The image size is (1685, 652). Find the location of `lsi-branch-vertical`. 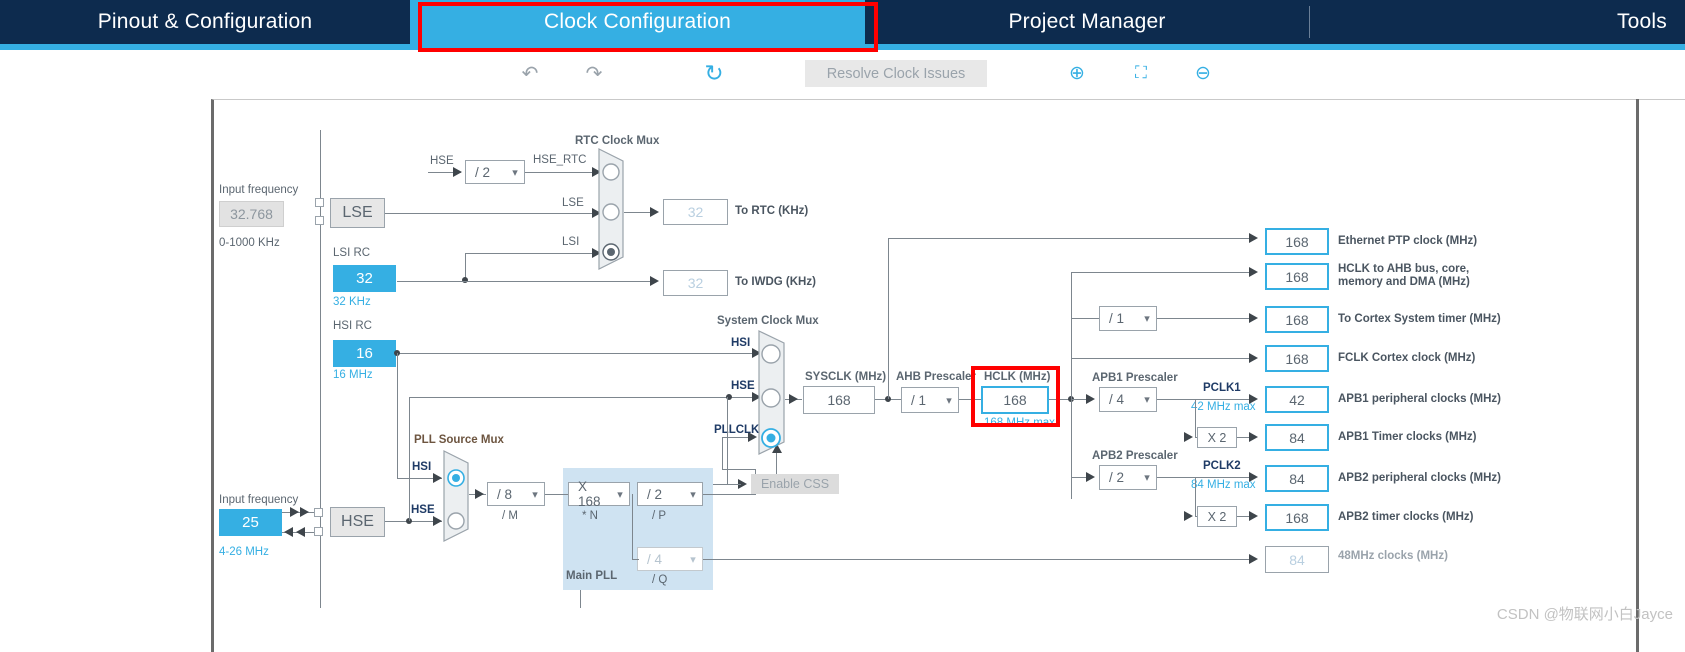

lsi-branch-vertical is located at coordinates (465, 266).